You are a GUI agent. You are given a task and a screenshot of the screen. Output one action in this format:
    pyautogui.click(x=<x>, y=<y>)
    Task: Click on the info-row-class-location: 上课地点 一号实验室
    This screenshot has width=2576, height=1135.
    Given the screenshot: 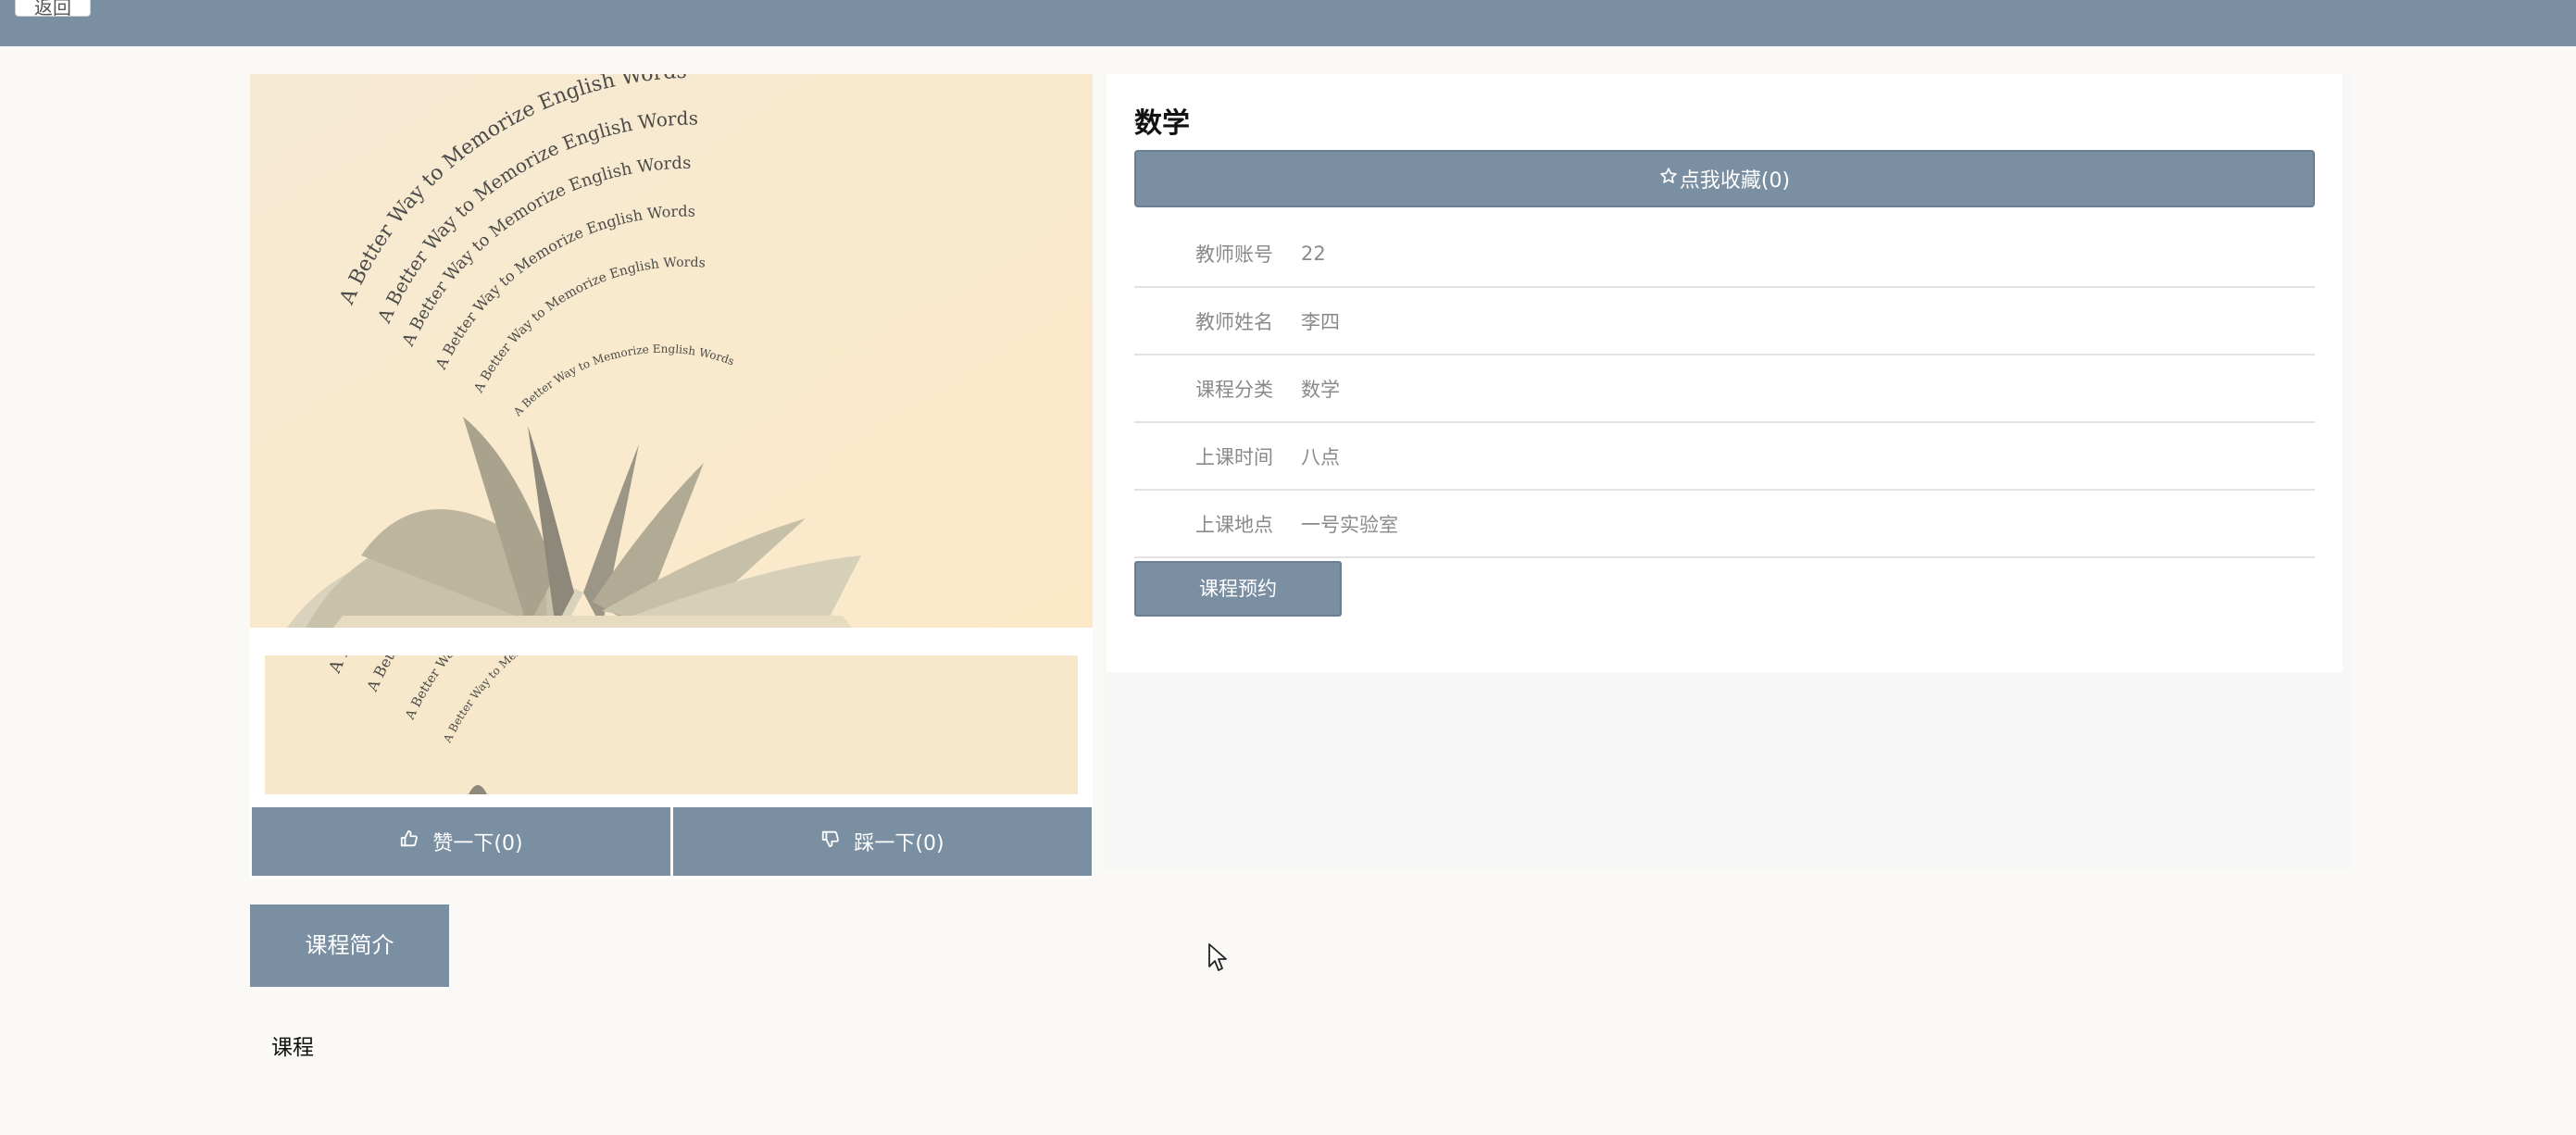 What is the action you would take?
    pyautogui.click(x=1725, y=524)
    